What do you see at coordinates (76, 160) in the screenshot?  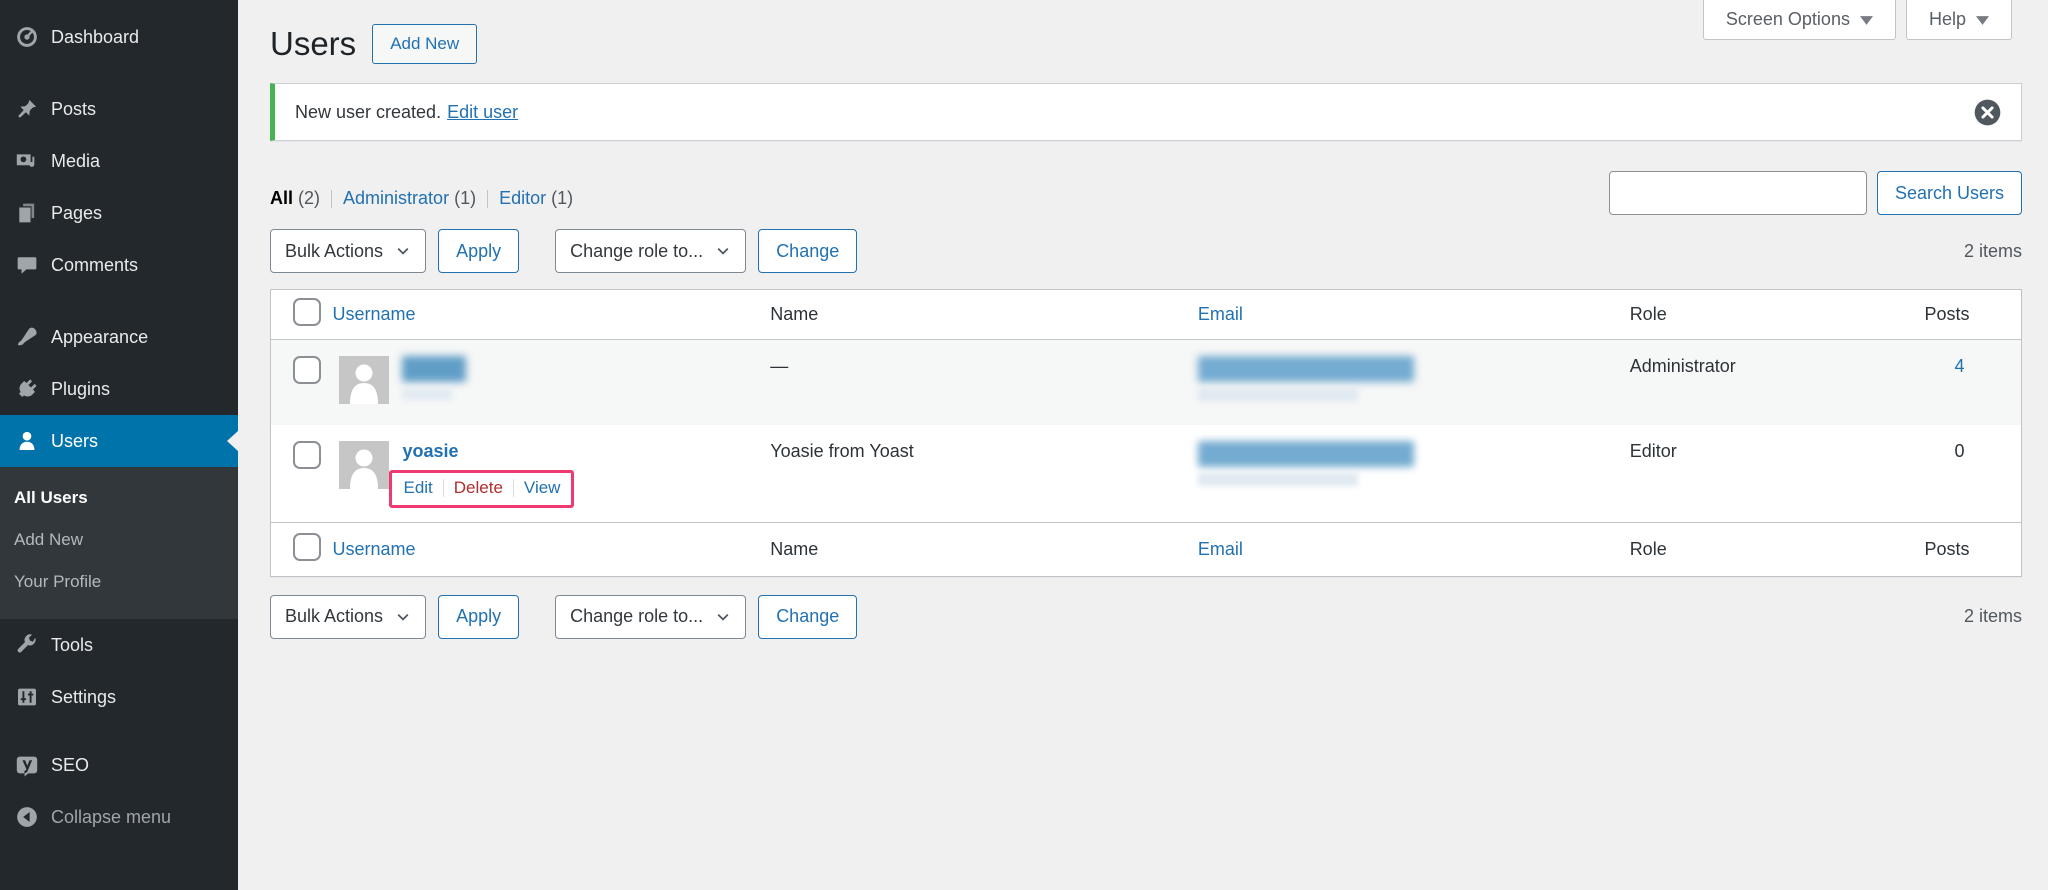 I see `sidebar-item-label: Media` at bounding box center [76, 160].